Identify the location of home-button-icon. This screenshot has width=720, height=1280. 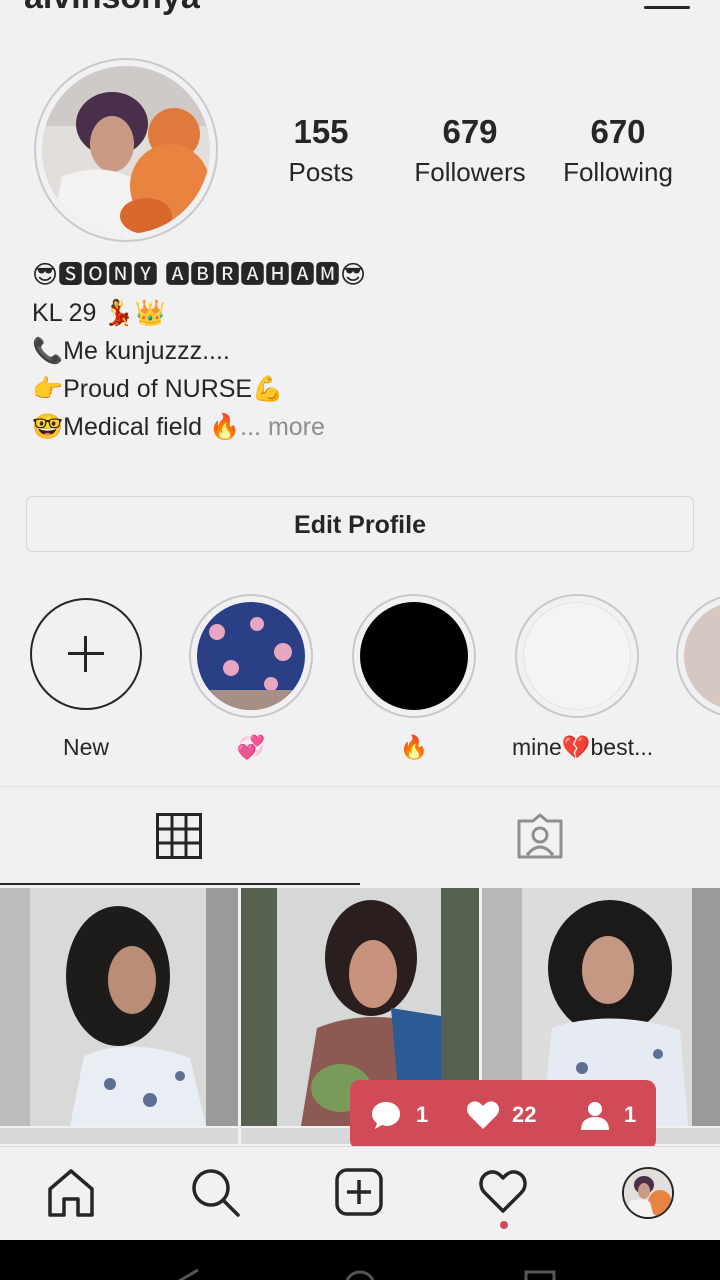
(360, 1274).